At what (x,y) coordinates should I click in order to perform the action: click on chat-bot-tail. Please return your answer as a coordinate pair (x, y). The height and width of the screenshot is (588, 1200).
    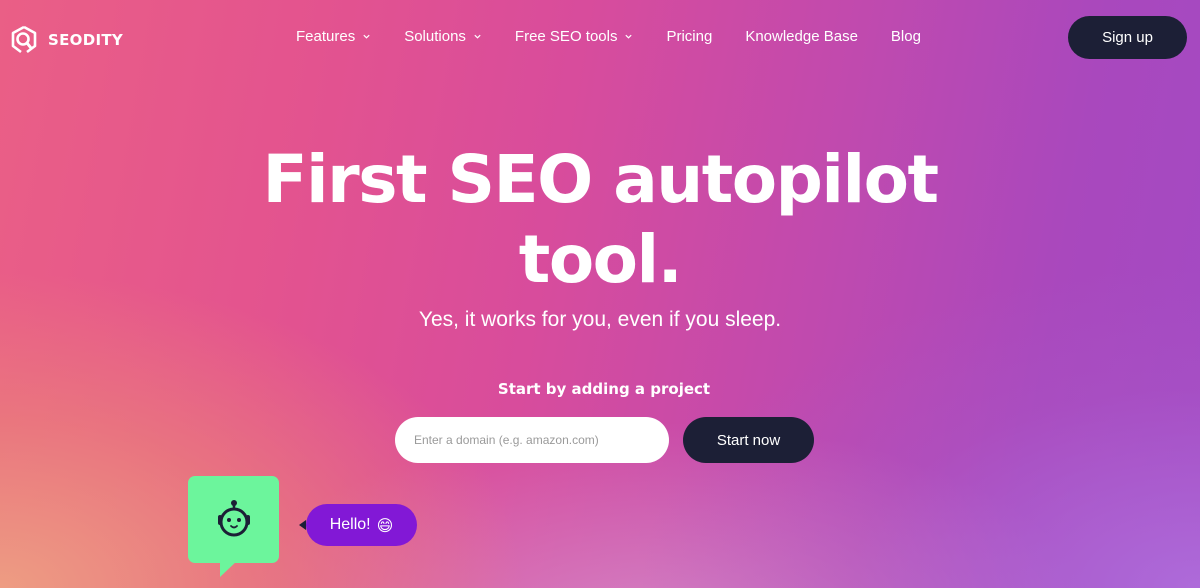
    Looking at the image, I should click on (229, 568).